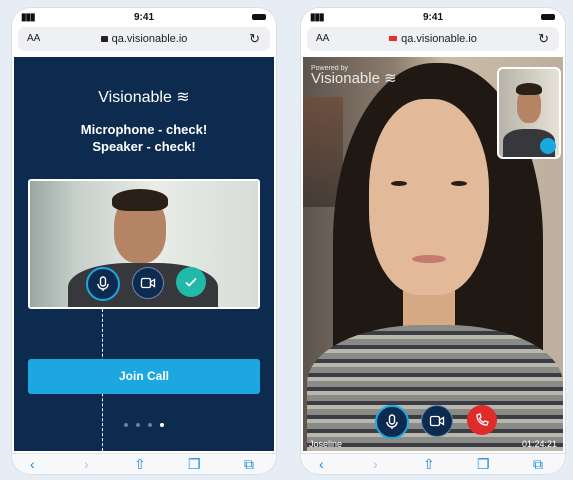  What do you see at coordinates (393, 38) in the screenshot?
I see `recording-indicator-icon` at bounding box center [393, 38].